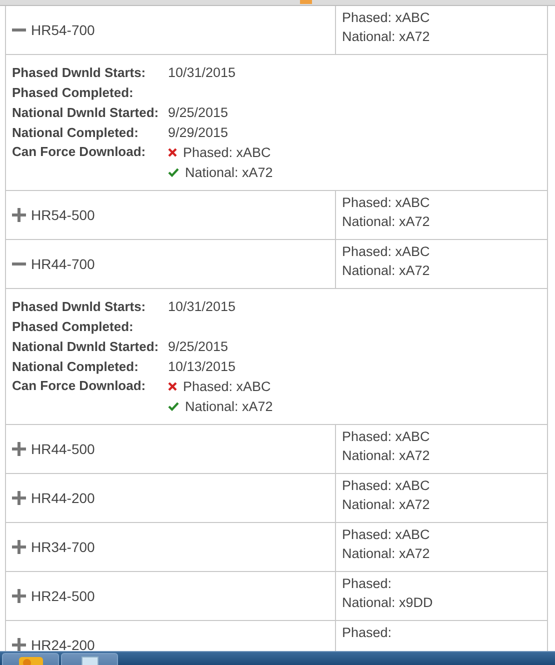 The width and height of the screenshot is (555, 665). Describe the element at coordinates (63, 644) in the screenshot. I see `model-code: HR24-200` at that location.